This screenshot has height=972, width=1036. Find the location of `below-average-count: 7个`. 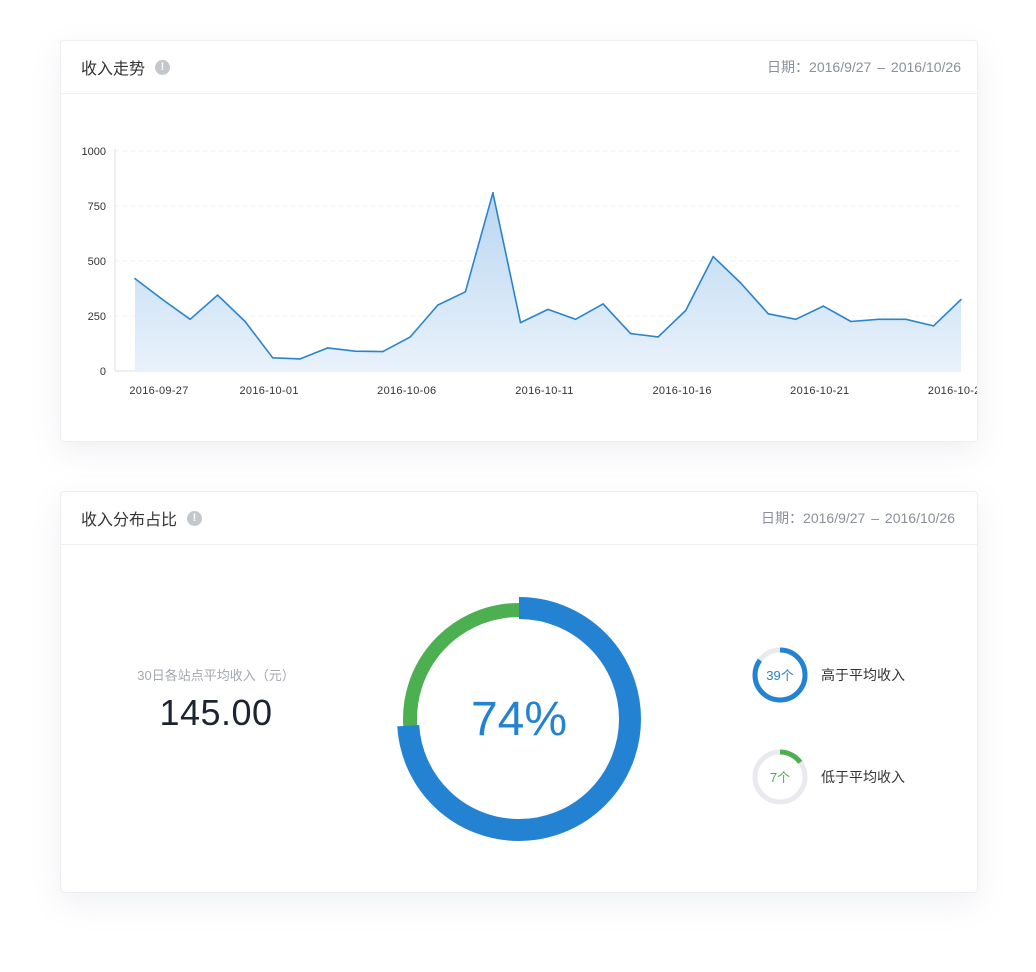

below-average-count: 7个 is located at coordinates (780, 777).